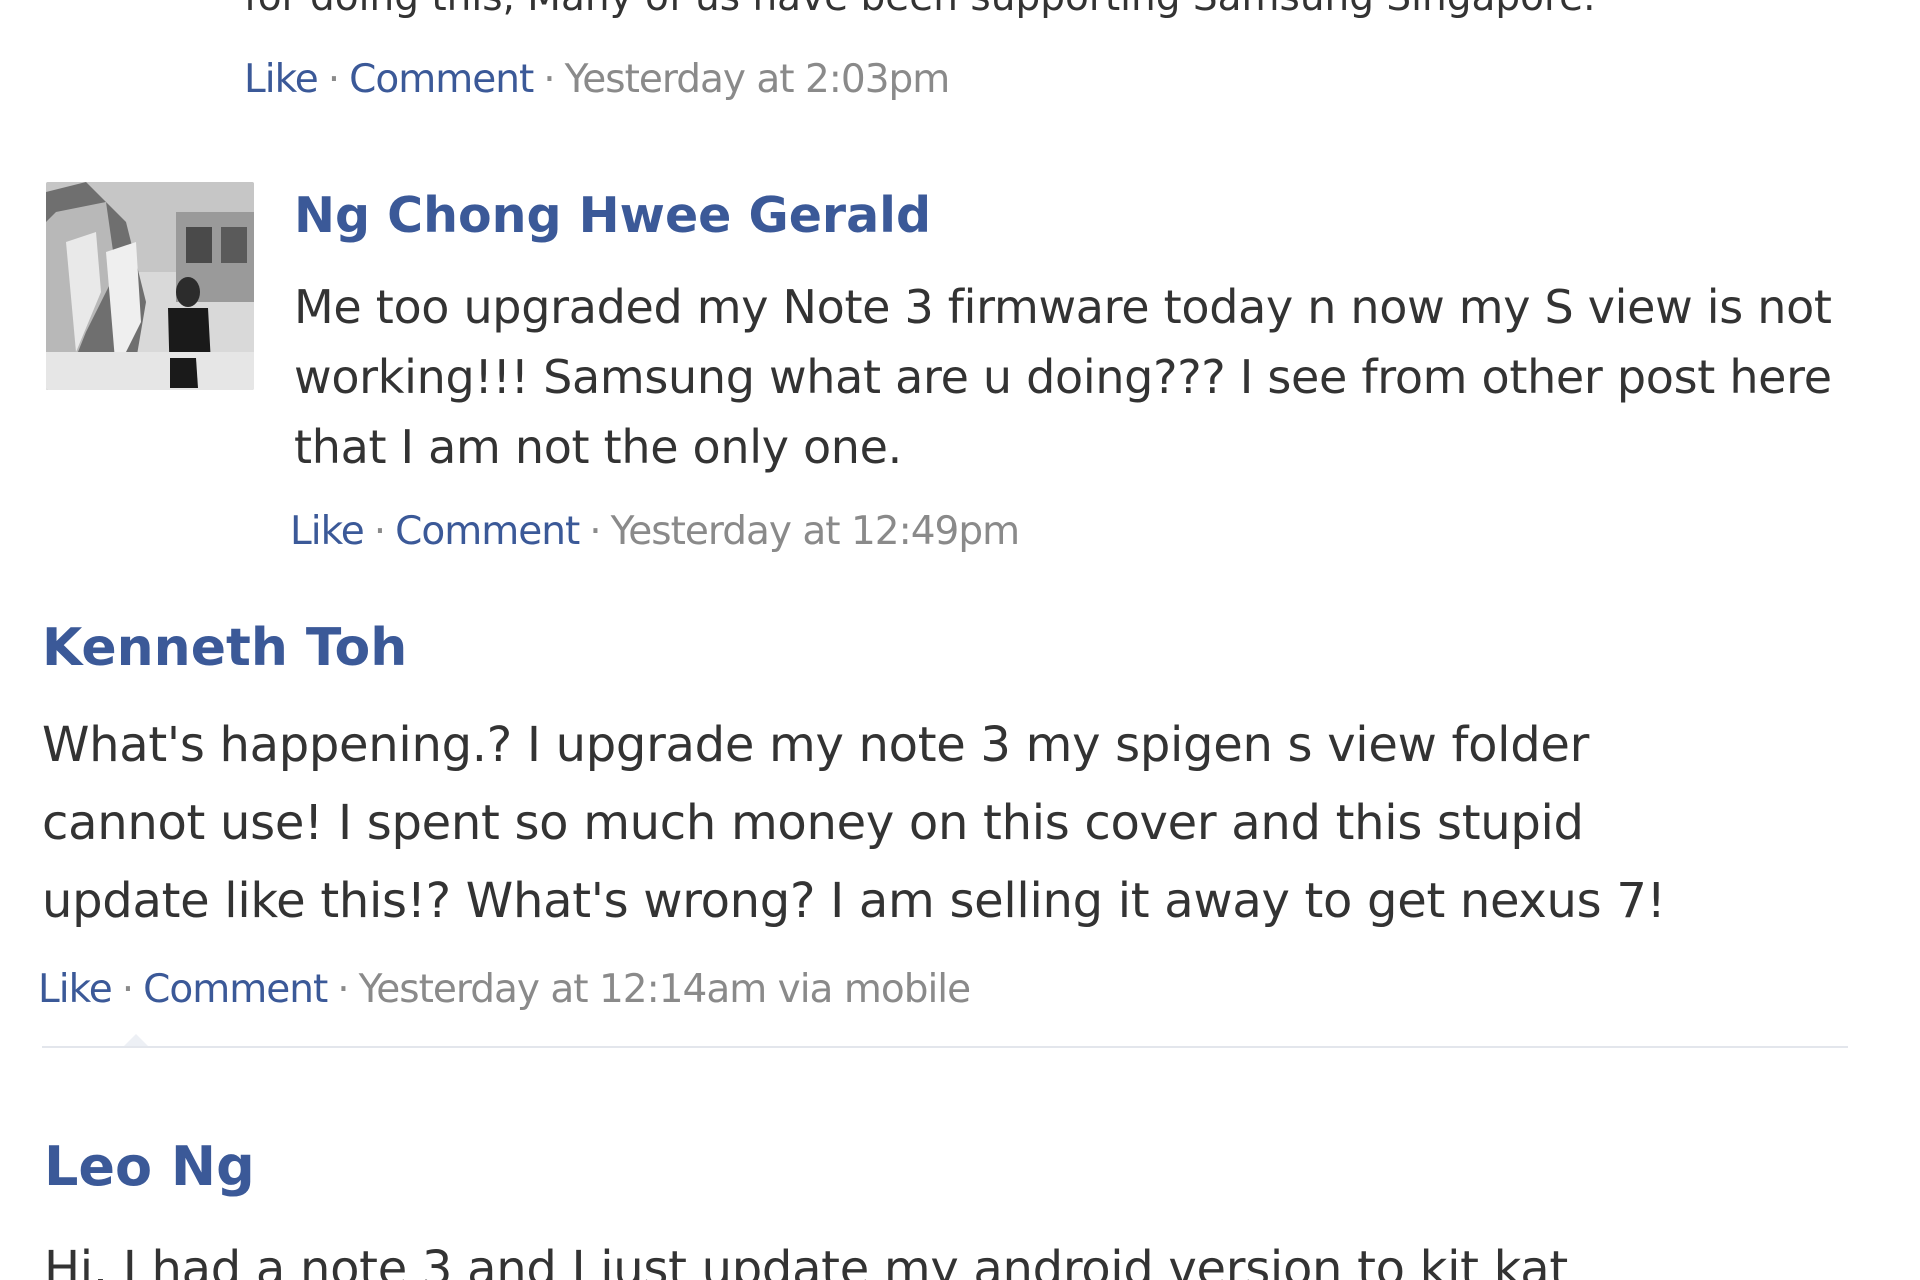  I want to click on comment-actions: Like · Comment · Yesterday at 12:49pm, so click(655, 532).